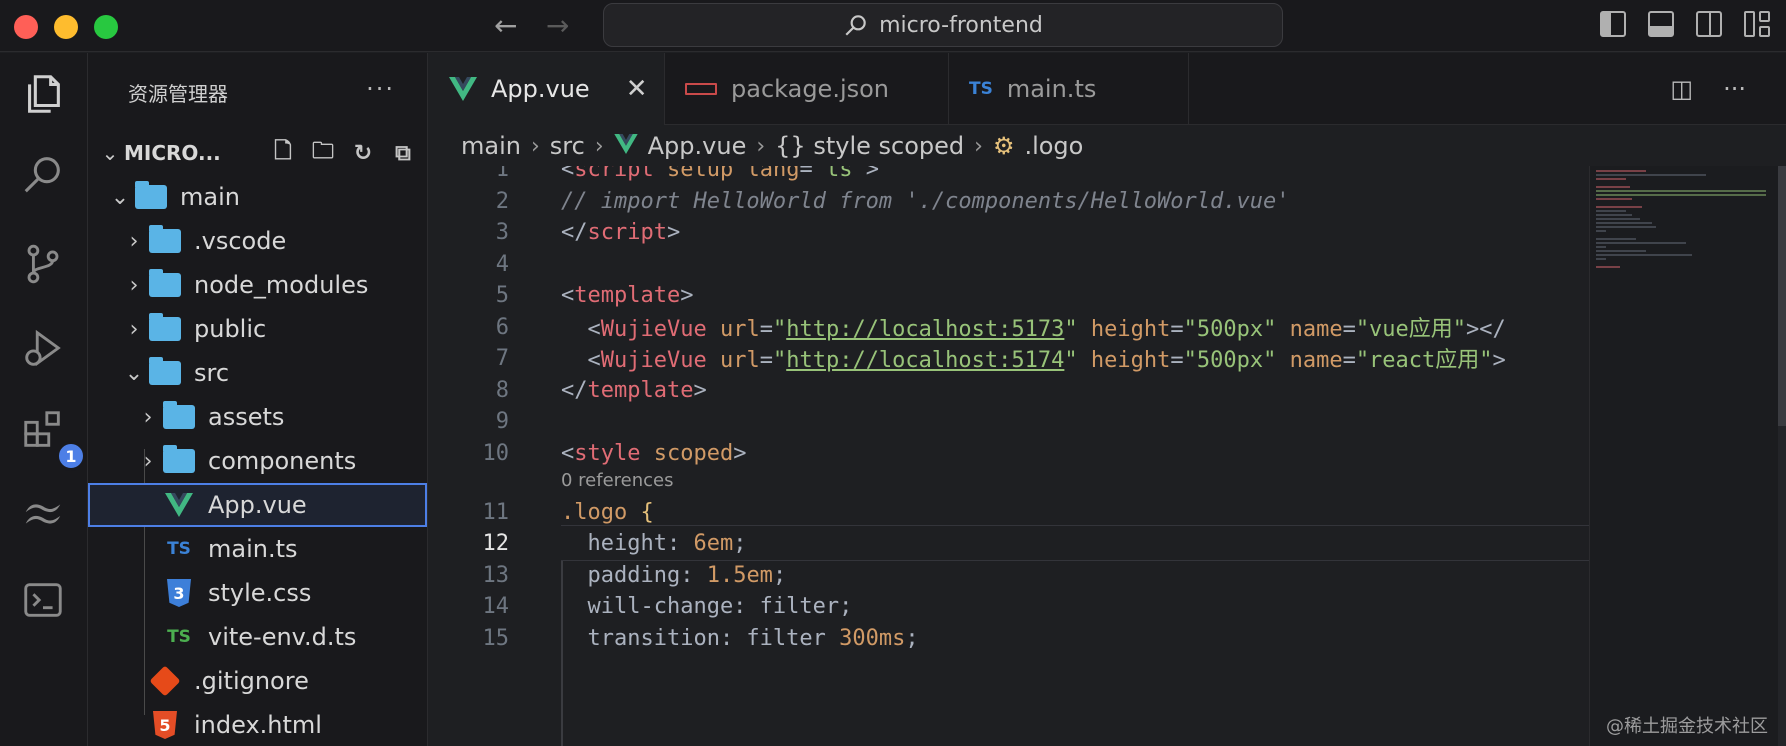 The width and height of the screenshot is (1786, 746). Describe the element at coordinates (257, 285) in the screenshot. I see `tree-folder-node-modules: › node_modules` at that location.